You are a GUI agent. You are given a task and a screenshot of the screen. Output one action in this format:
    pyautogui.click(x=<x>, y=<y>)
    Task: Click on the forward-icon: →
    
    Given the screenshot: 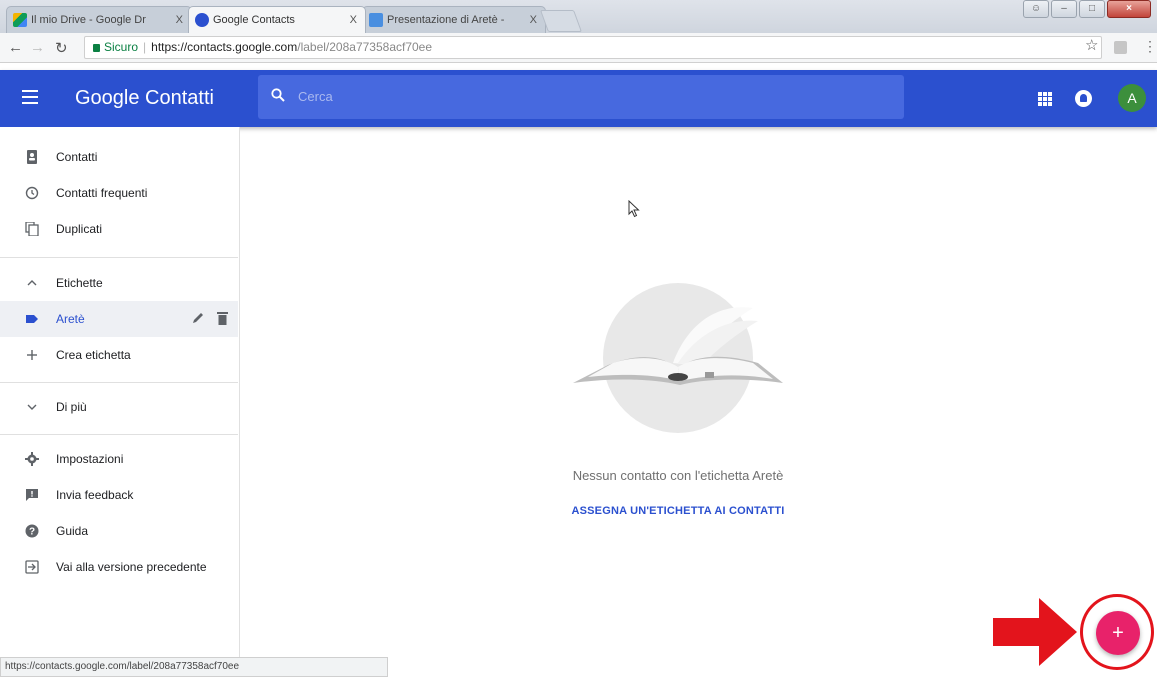 What is the action you would take?
    pyautogui.click(x=37, y=47)
    